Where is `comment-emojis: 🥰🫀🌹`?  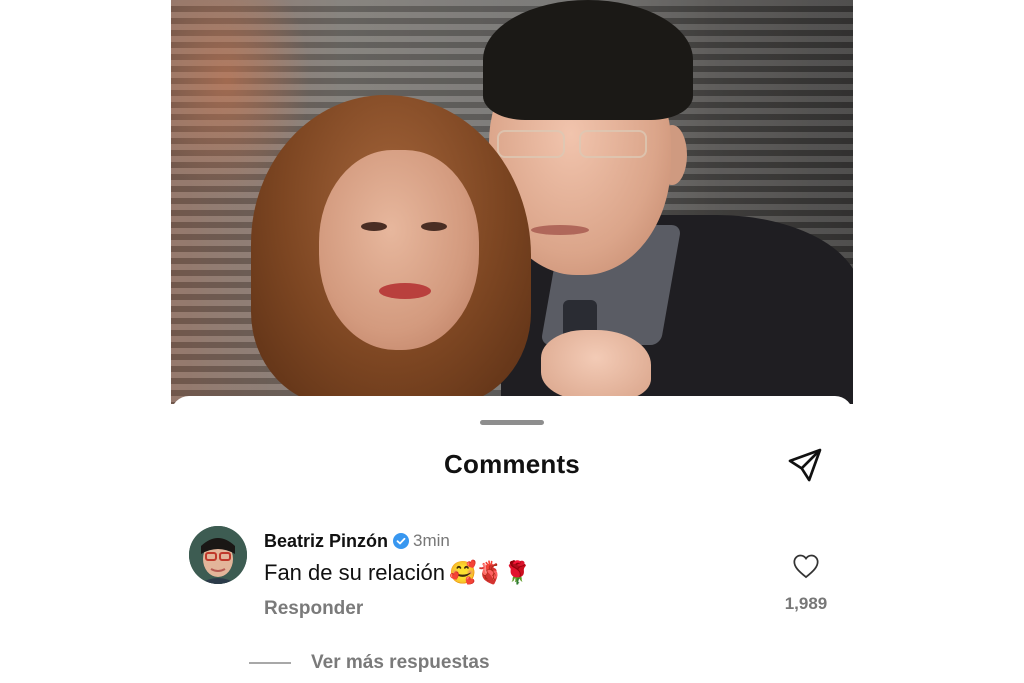 comment-emojis: 🥰🫀🌹 is located at coordinates (490, 573).